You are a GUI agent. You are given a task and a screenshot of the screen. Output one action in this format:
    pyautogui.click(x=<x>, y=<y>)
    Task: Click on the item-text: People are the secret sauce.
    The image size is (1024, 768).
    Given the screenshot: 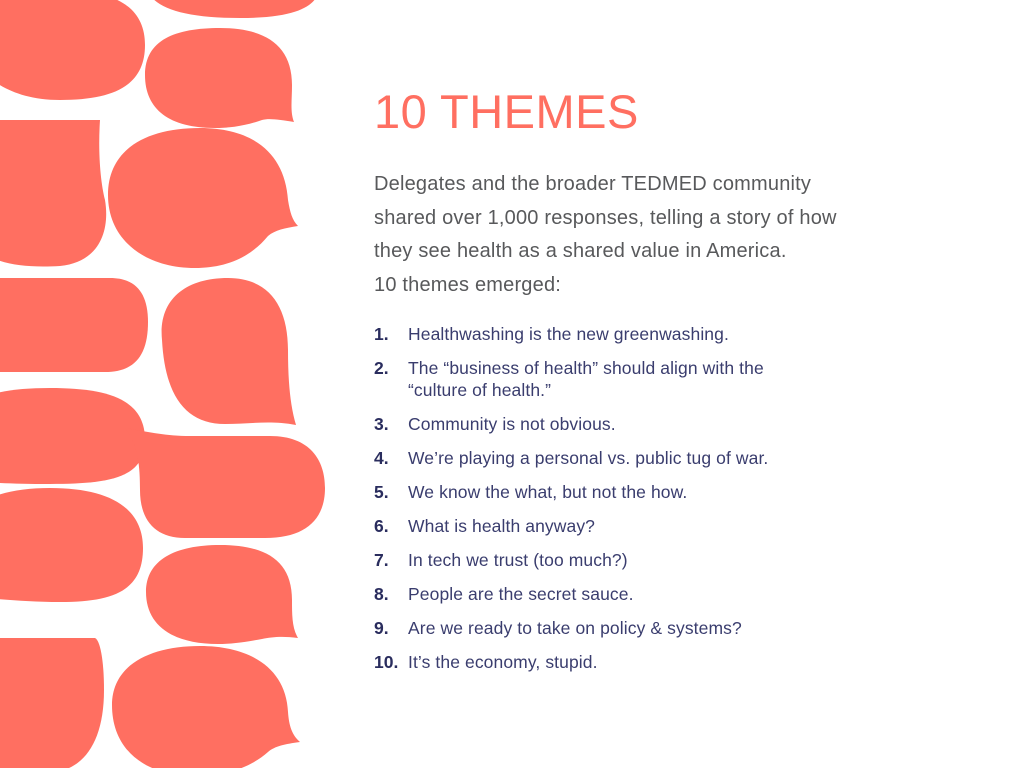 What is the action you would take?
    pyautogui.click(x=521, y=594)
    